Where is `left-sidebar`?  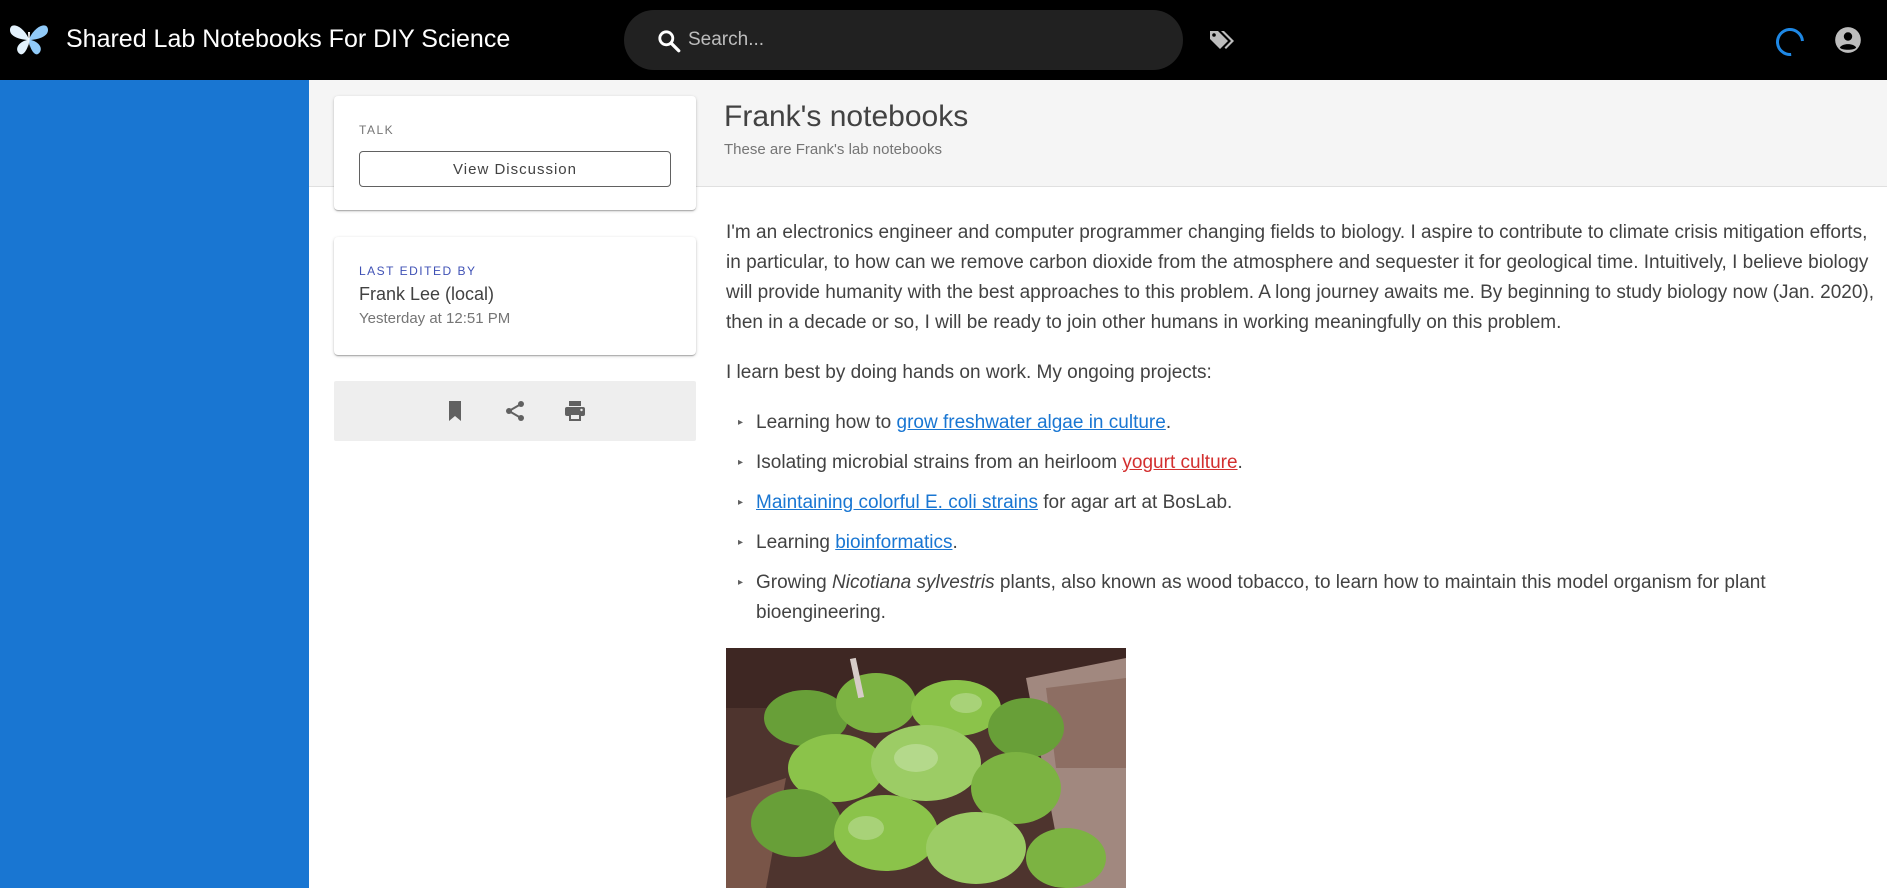
left-sidebar is located at coordinates (154, 484).